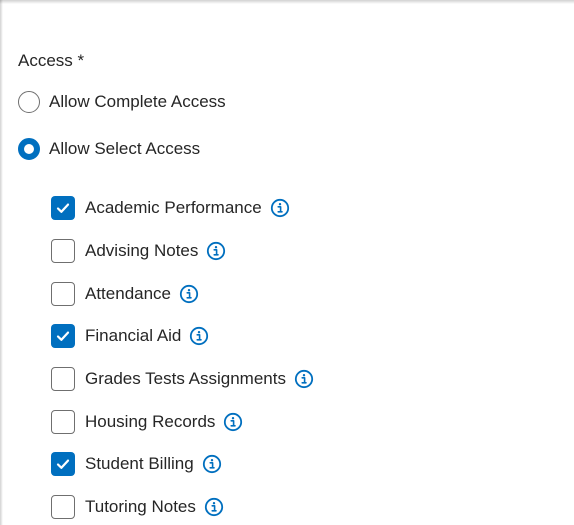 Image resolution: width=574 pixels, height=525 pixels. I want to click on checkbox-label: Grades Tests Assignments, so click(185, 378).